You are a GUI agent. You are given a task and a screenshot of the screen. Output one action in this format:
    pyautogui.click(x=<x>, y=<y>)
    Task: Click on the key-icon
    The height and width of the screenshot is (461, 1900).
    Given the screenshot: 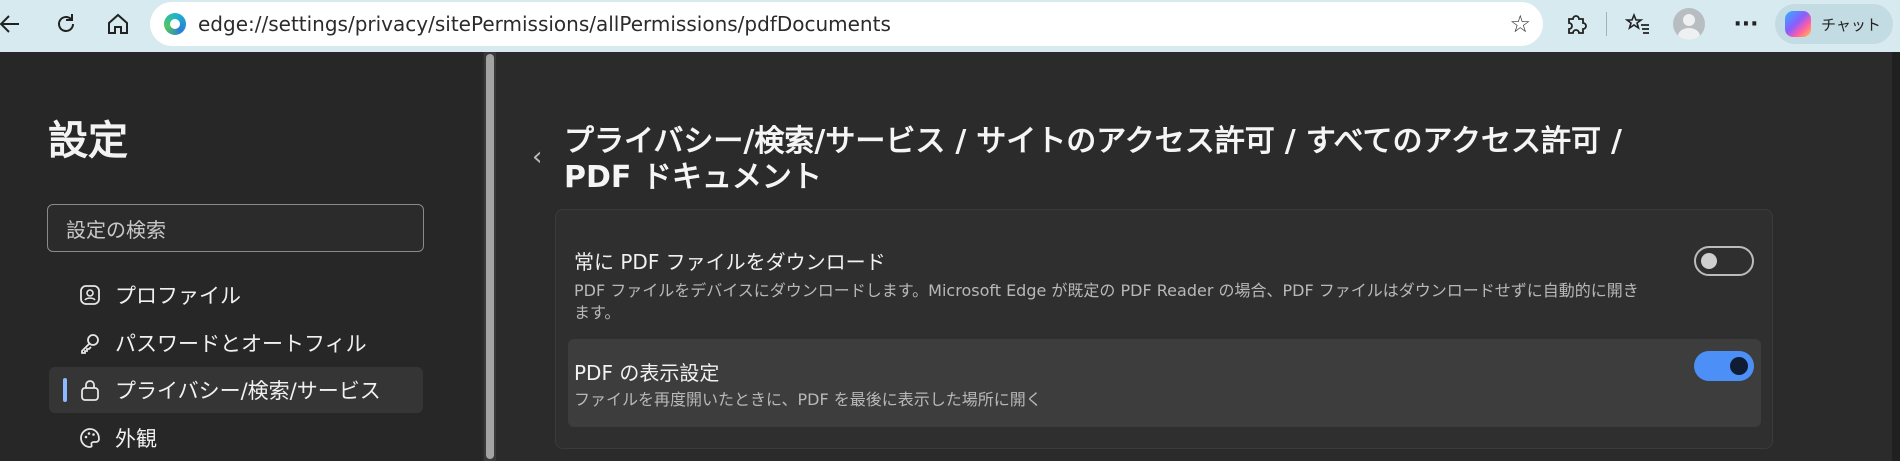 What is the action you would take?
    pyautogui.click(x=90, y=343)
    